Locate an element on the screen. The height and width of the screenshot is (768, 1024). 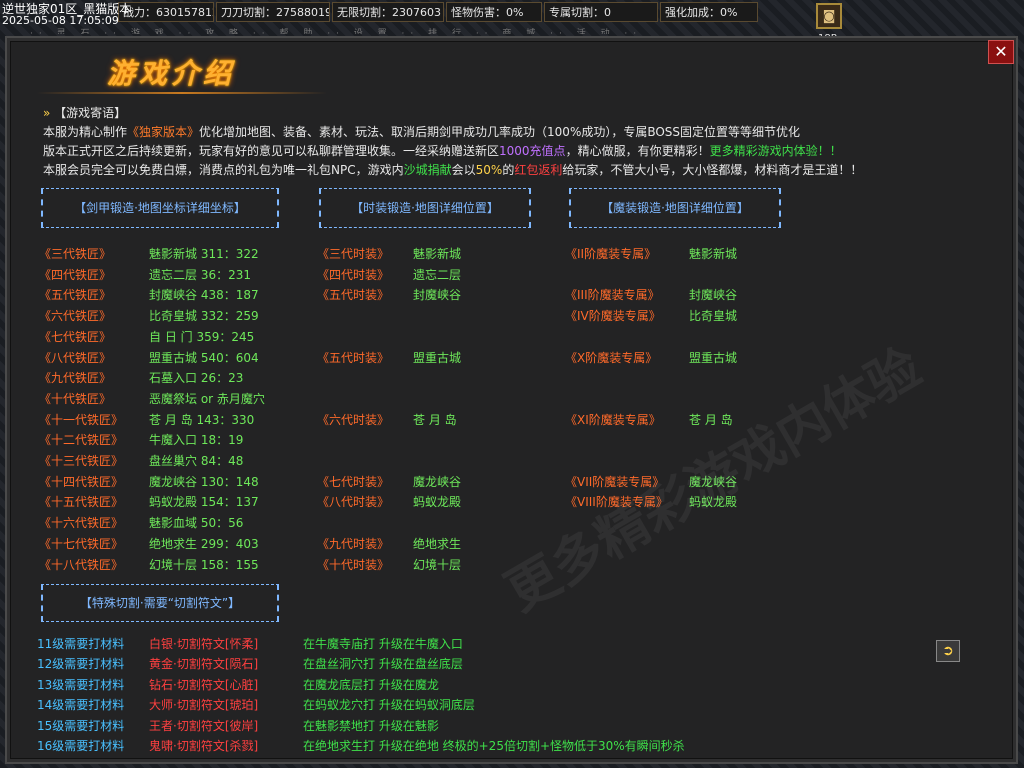
intro-l2b: 1000充值点 is located at coordinates (532, 151).